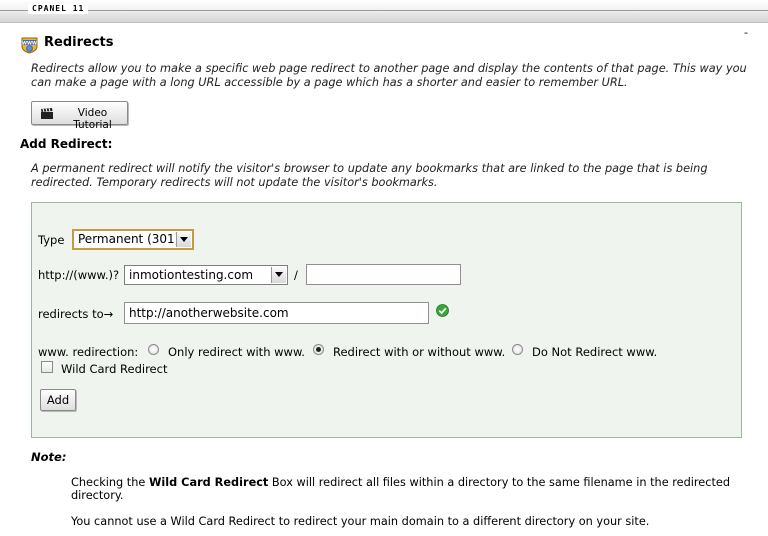  Describe the element at coordinates (153, 349) in the screenshot. I see `radio-only-www` at that location.